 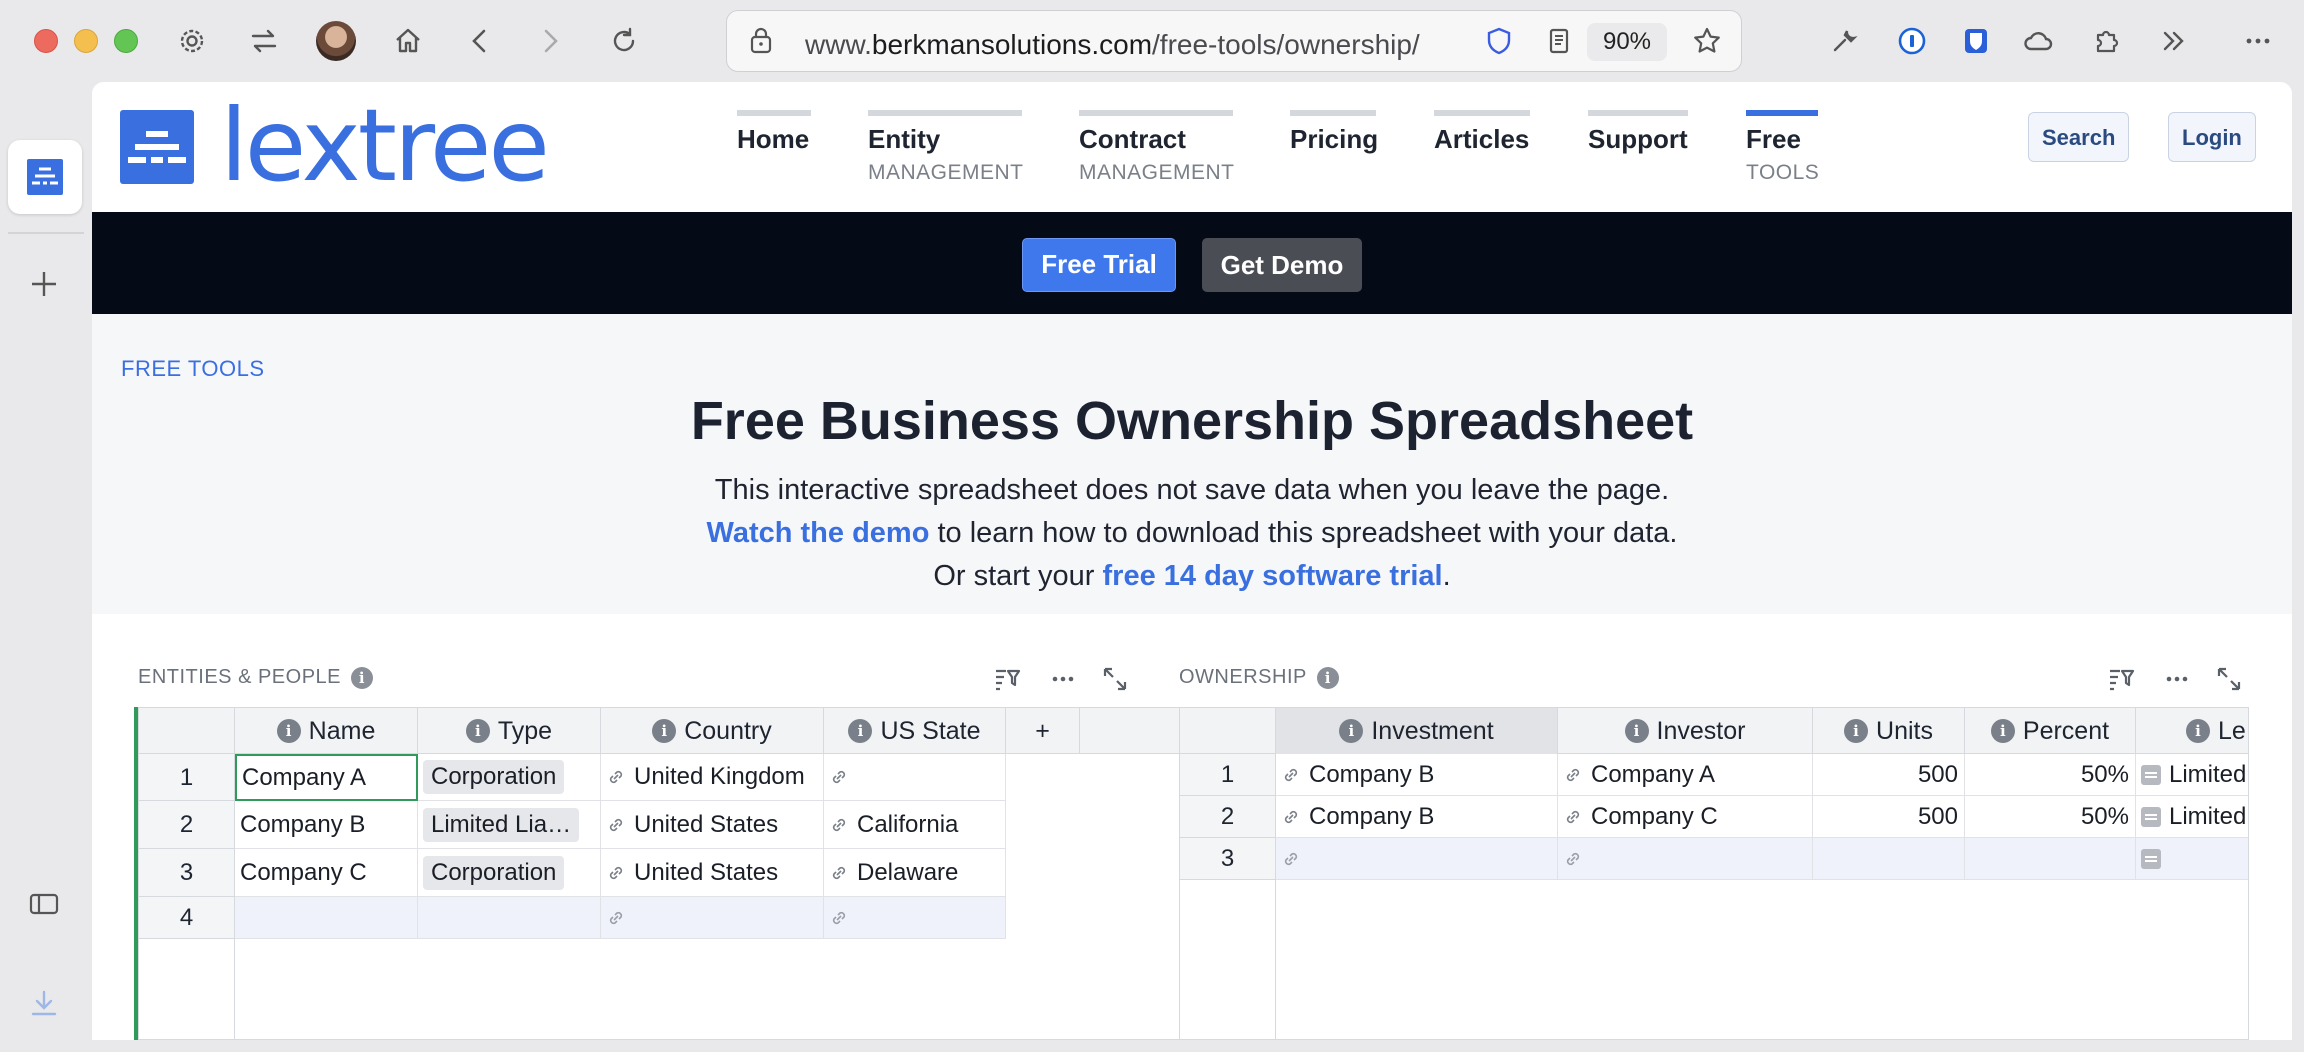 I want to click on sort-filter-icon, so click(x=1007, y=679).